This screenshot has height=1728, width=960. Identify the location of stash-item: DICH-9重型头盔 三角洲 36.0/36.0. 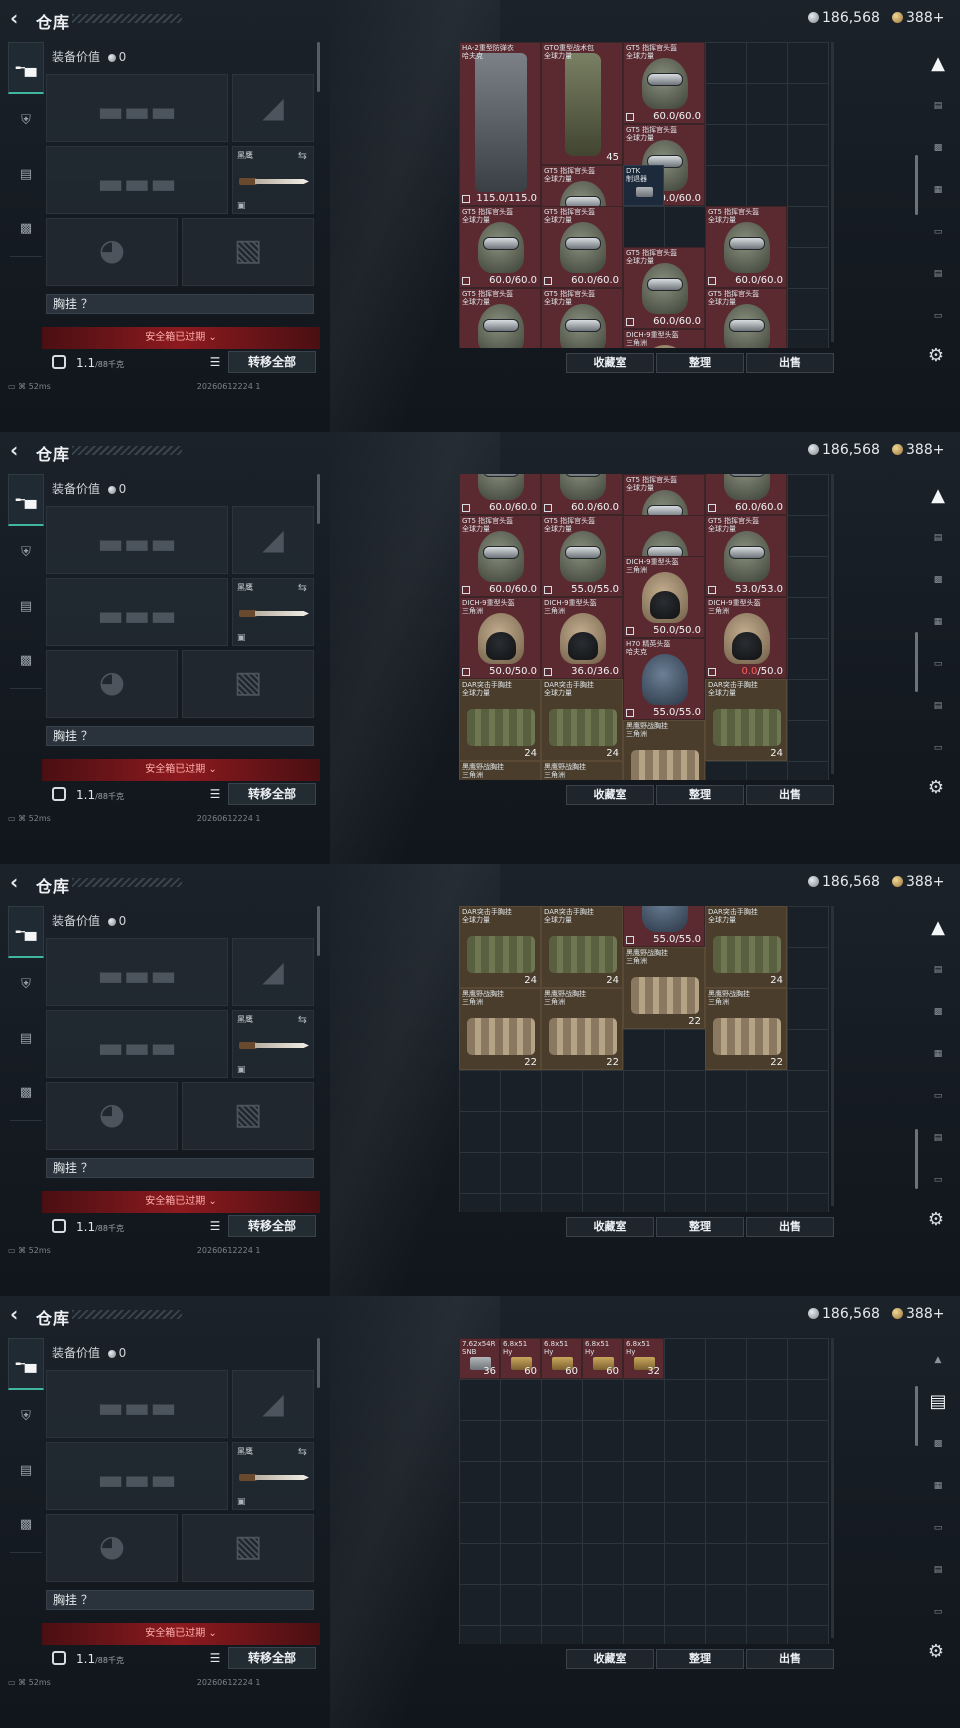
(582, 638).